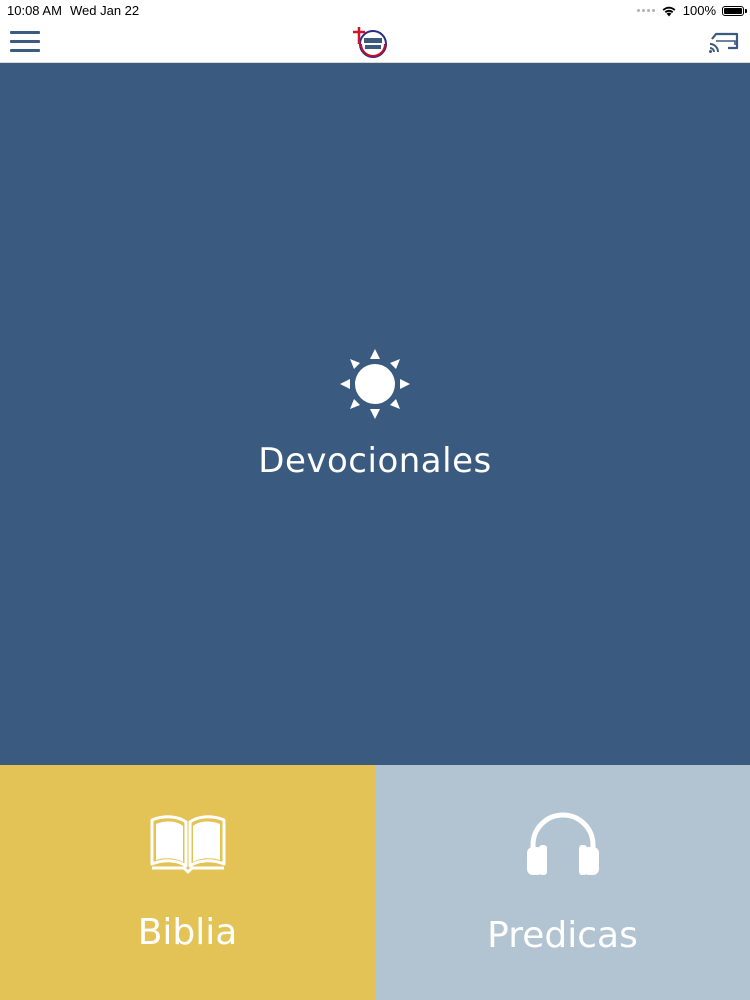  I want to click on headphones-icon, so click(562, 843).